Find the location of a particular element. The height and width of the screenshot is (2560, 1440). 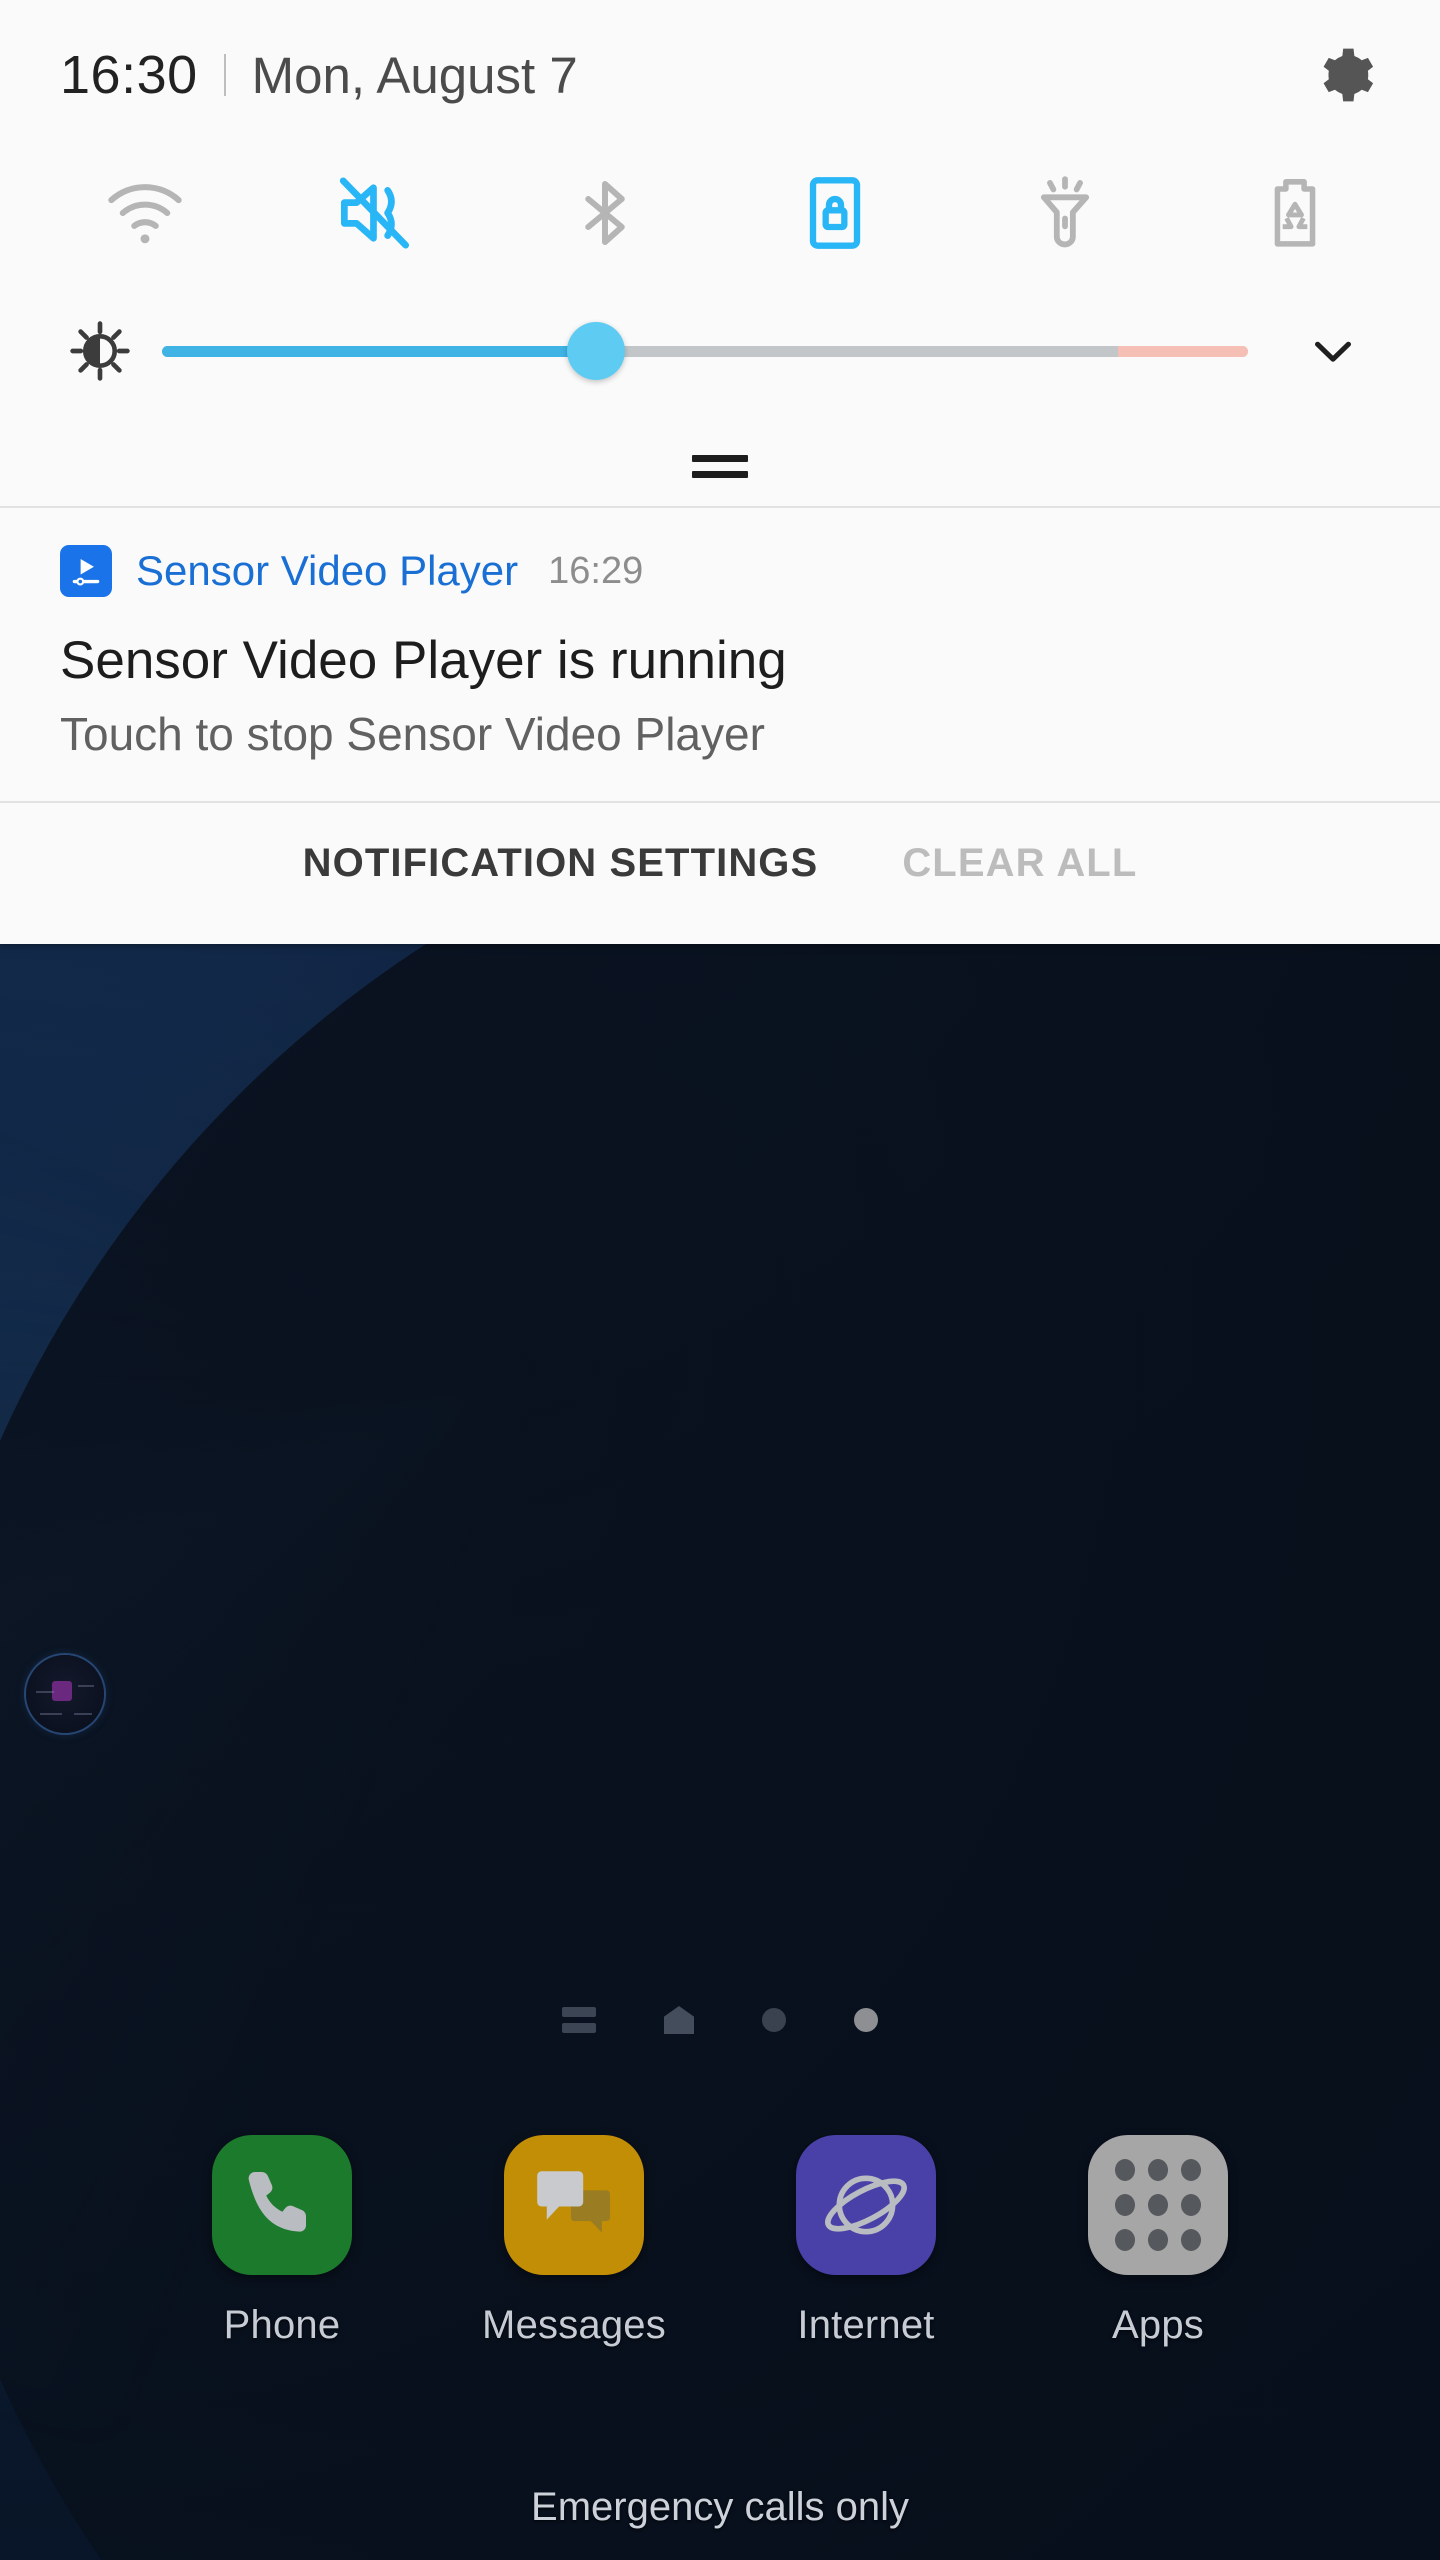

chevron-down-icon is located at coordinates (1333, 351).